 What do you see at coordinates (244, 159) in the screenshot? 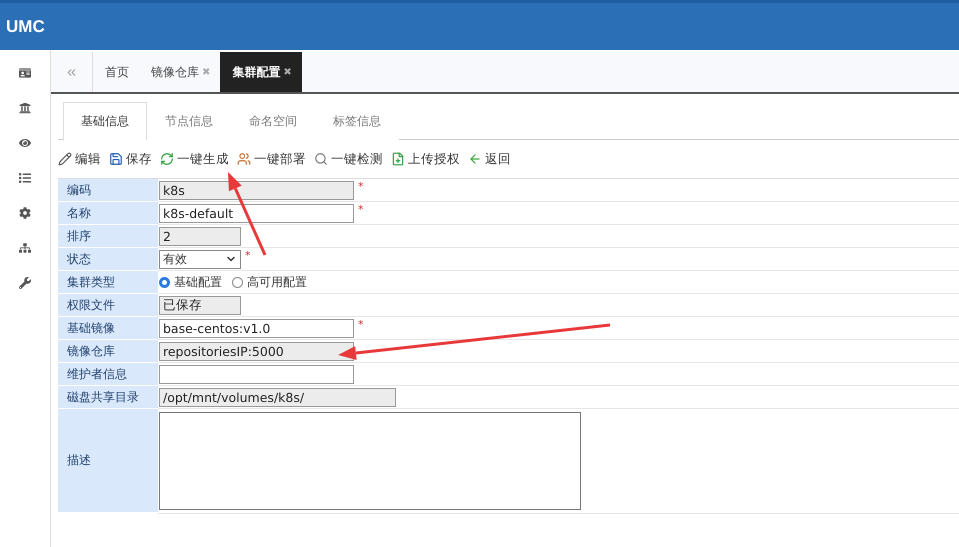
I see `people-icon` at bounding box center [244, 159].